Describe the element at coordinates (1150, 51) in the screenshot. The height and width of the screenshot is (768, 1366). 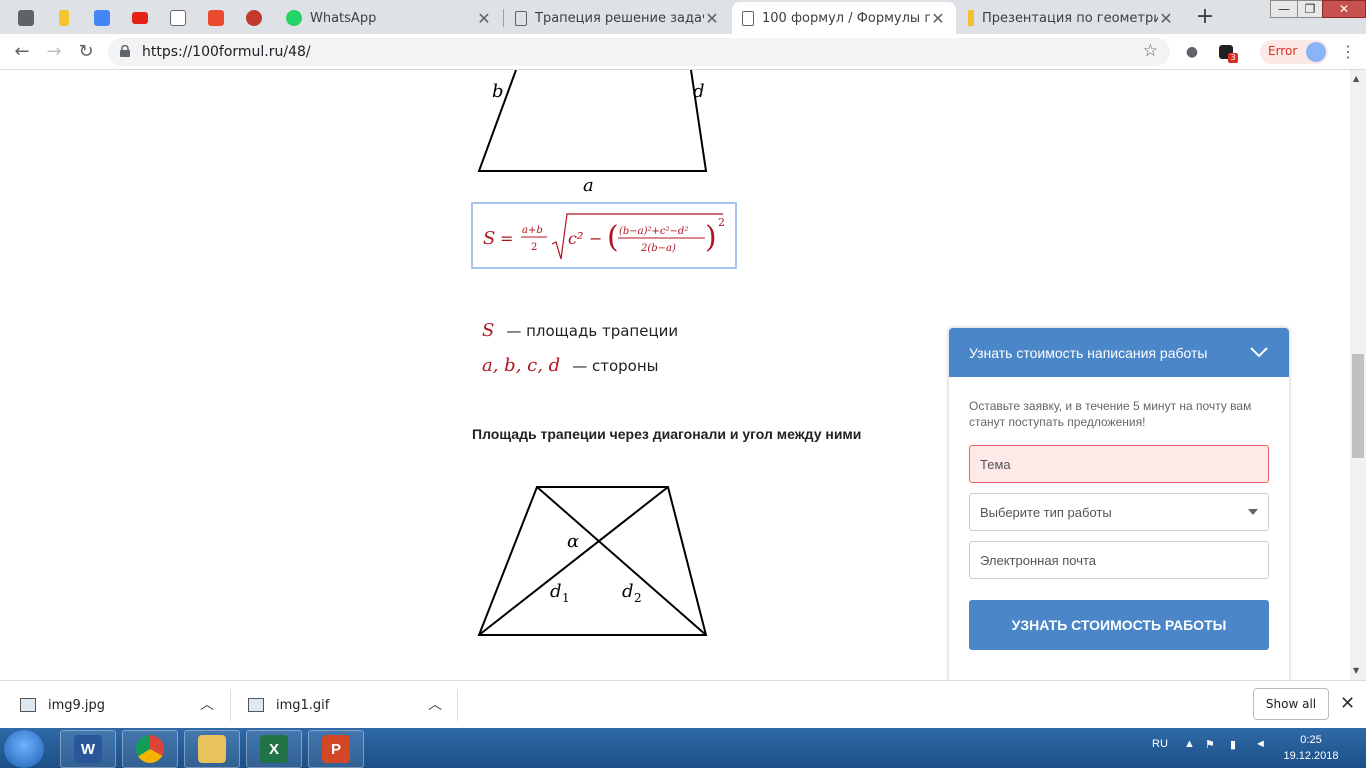
I see `bookmark-star-icon: ☆` at that location.